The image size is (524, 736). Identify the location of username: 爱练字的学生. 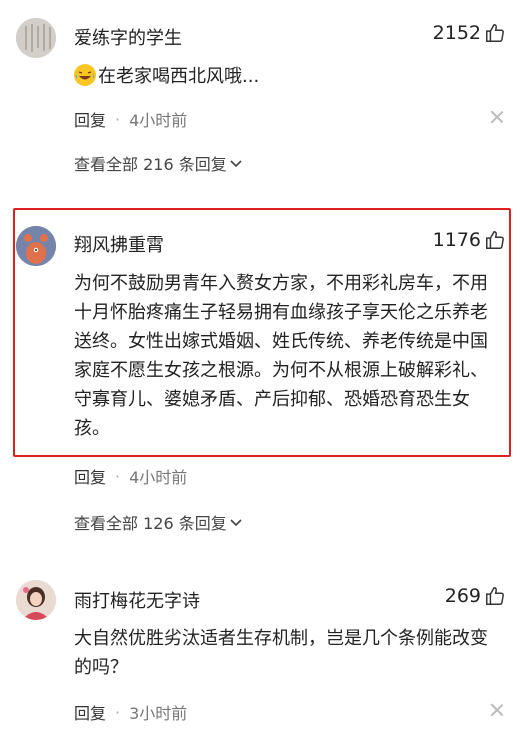
(128, 37).